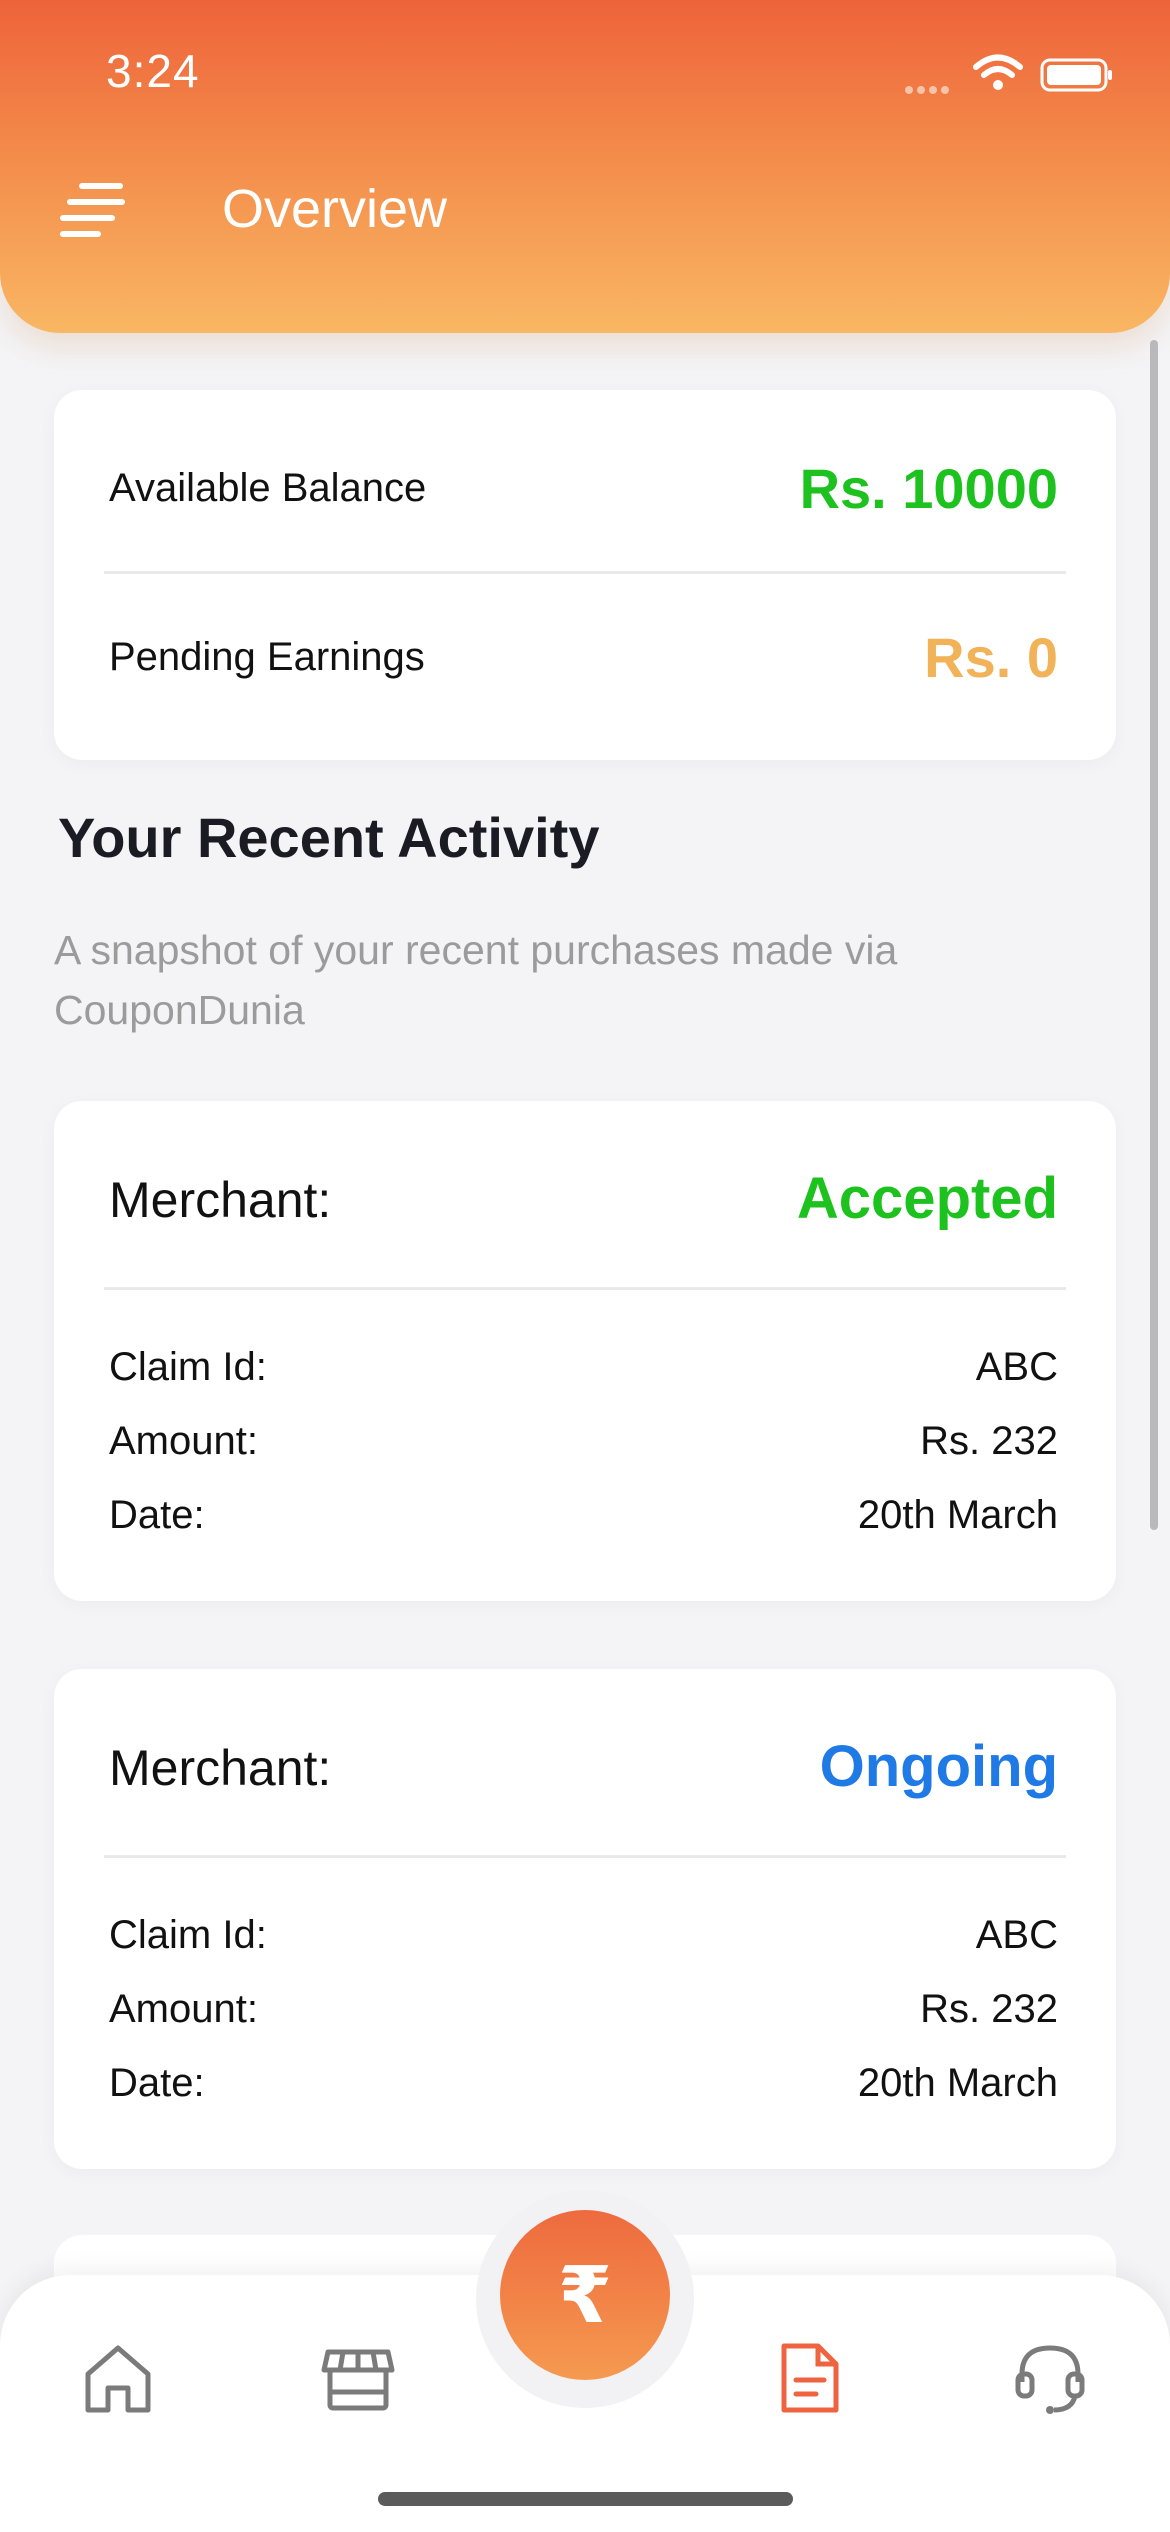 The image size is (1170, 2532). I want to click on support-icon, so click(1050, 2378).